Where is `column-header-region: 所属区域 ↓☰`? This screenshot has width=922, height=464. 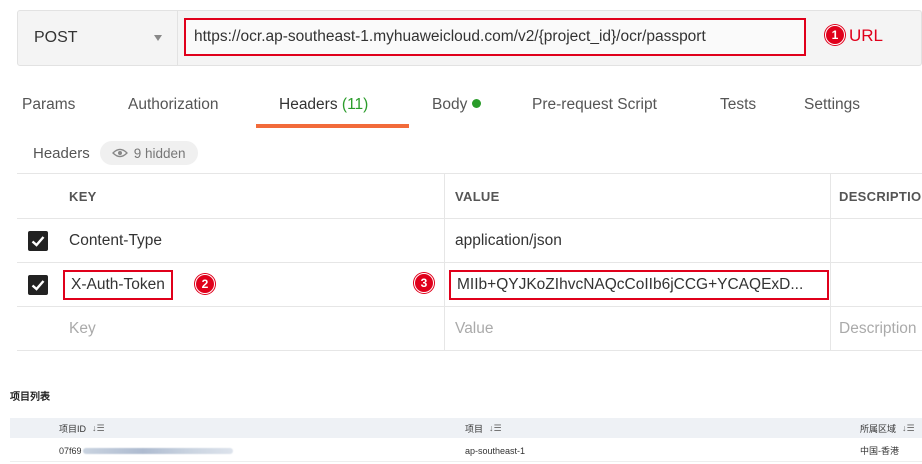 column-header-region: 所属区域 ↓☰ is located at coordinates (887, 428).